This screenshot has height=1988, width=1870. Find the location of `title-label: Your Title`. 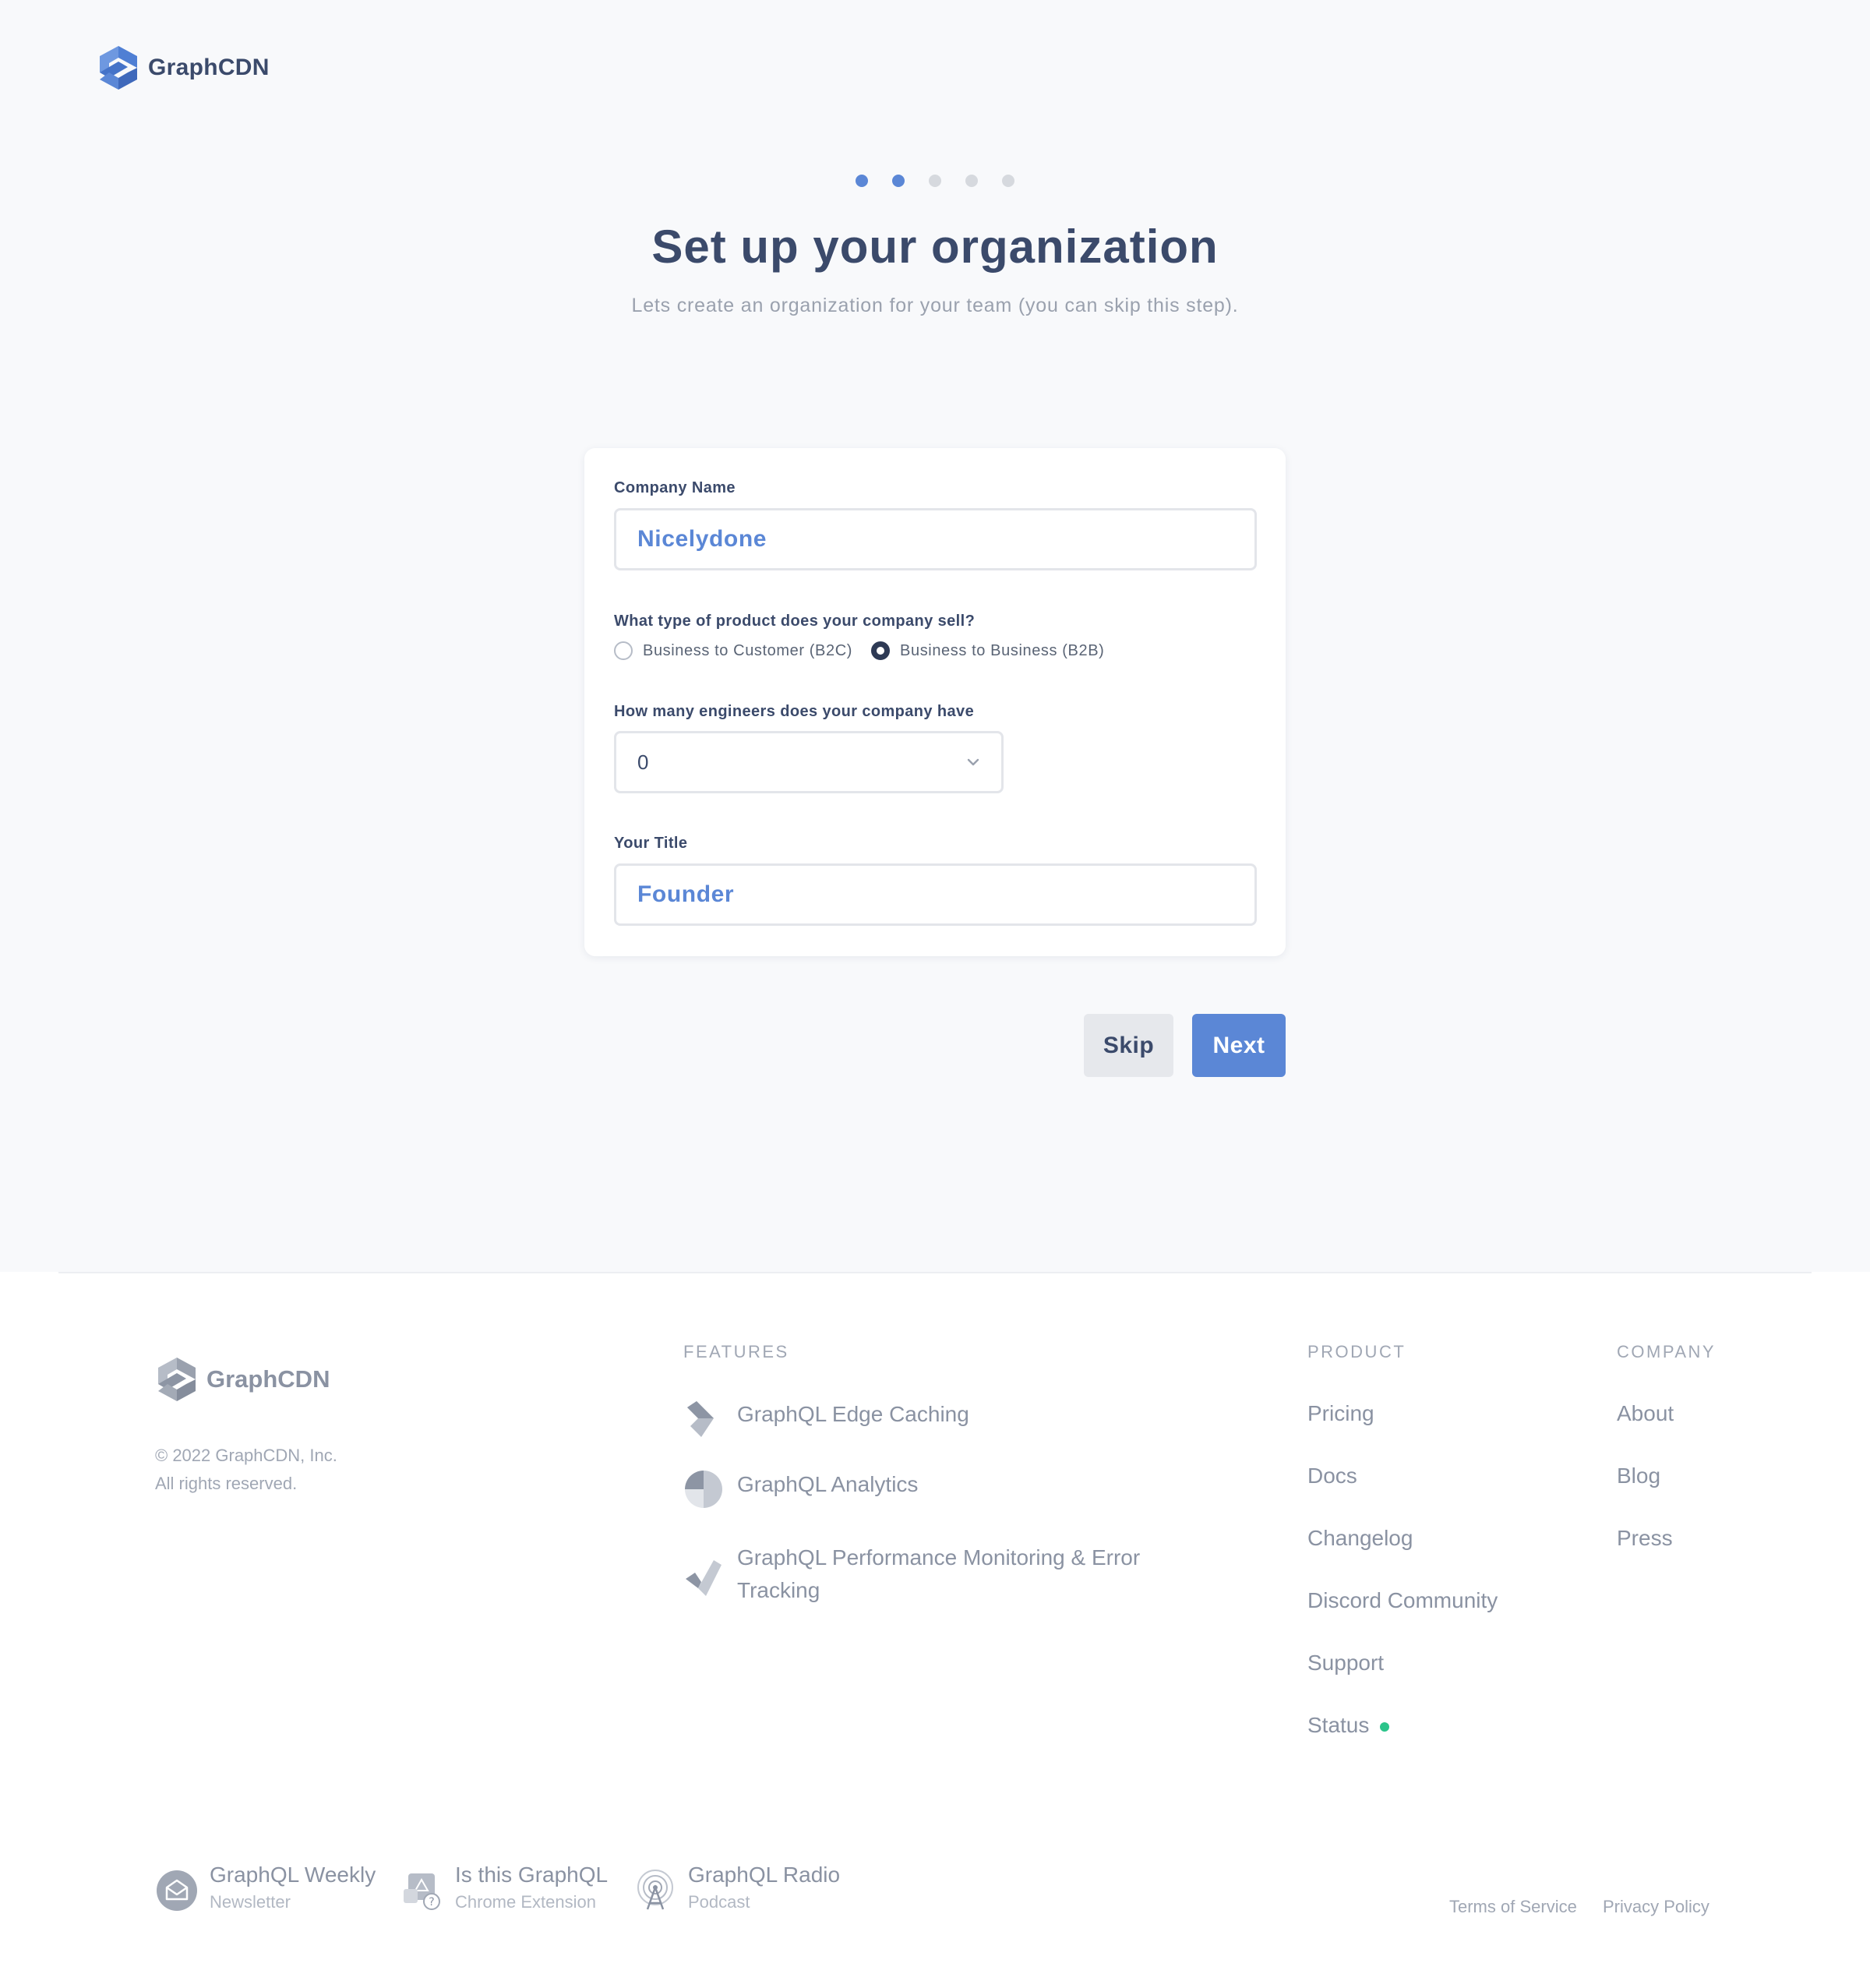

title-label: Your Title is located at coordinates (651, 844).